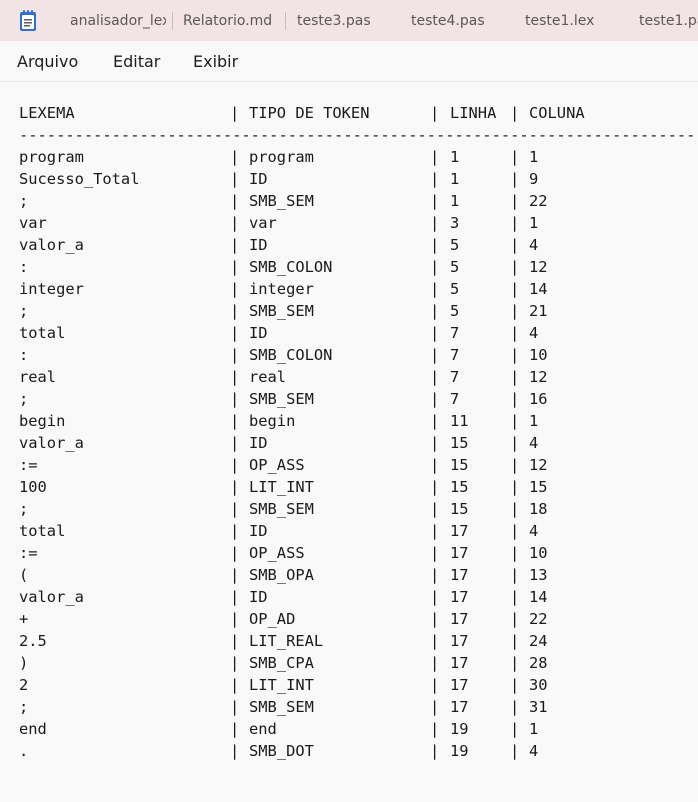  What do you see at coordinates (349, 531) in the screenshot?
I see `table-row: total | ID | 17 | 4` at bounding box center [349, 531].